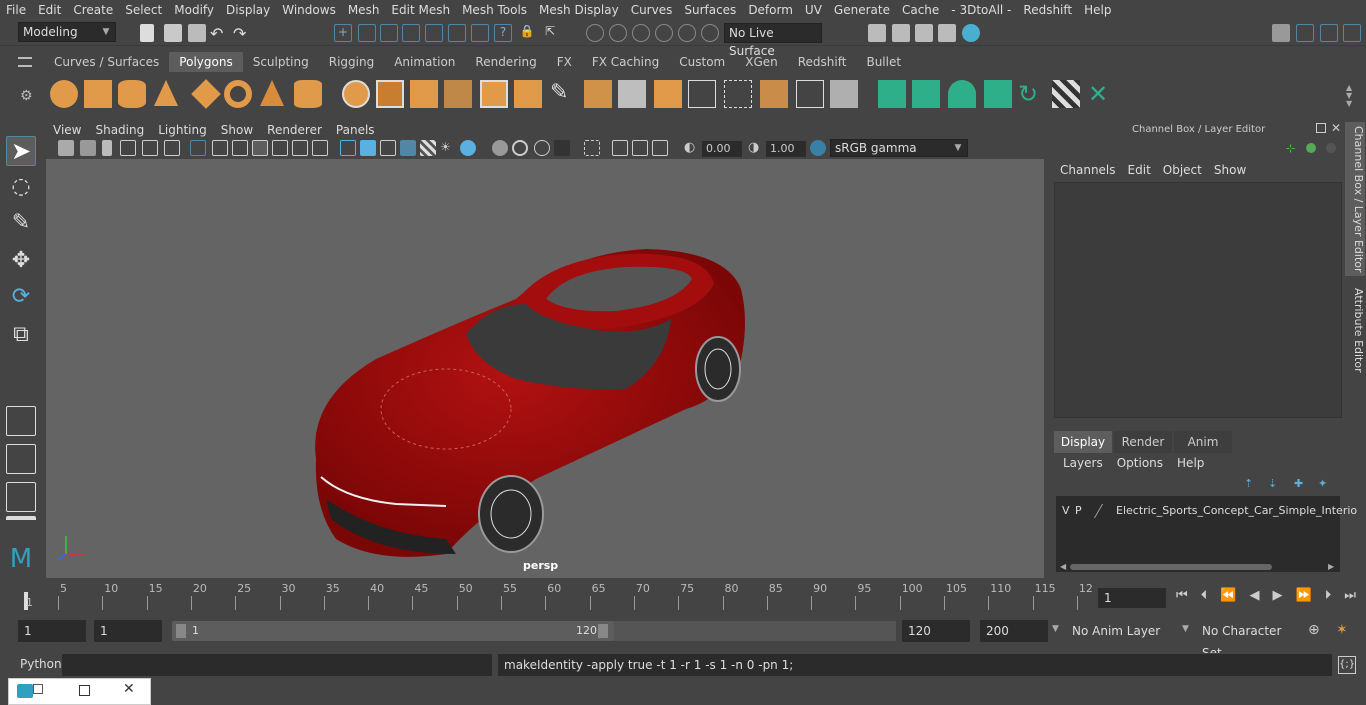  What do you see at coordinates (143, 10) in the screenshot?
I see `menu-select: Select` at bounding box center [143, 10].